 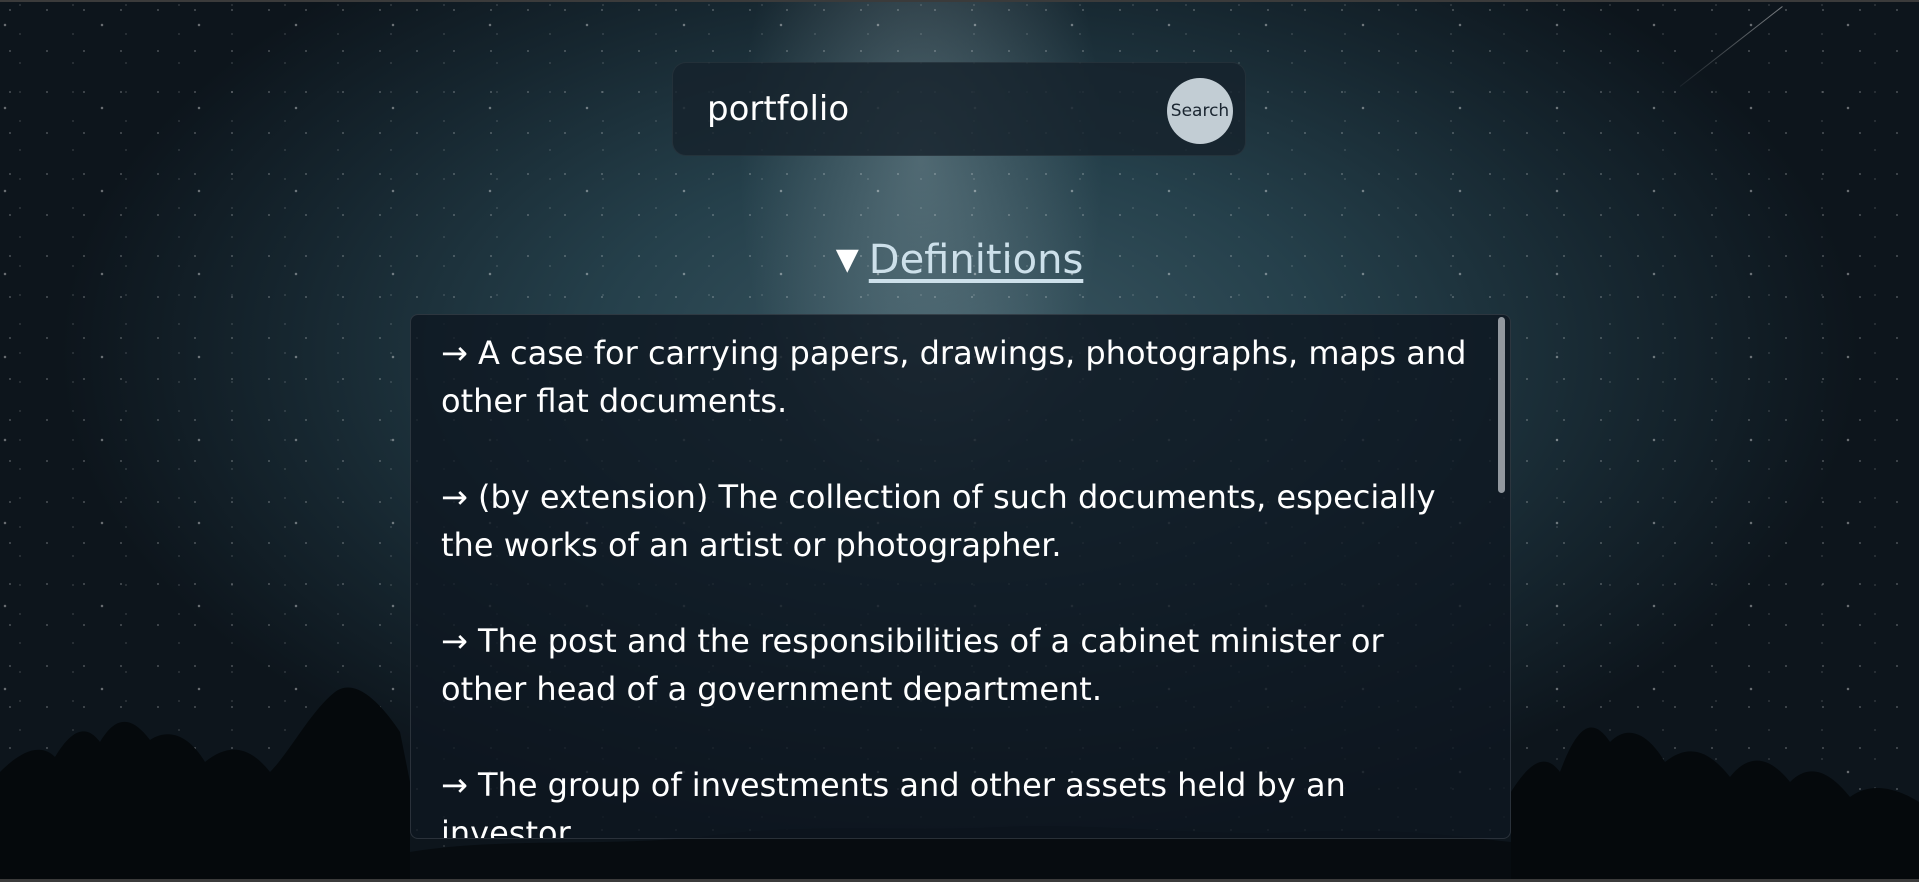 What do you see at coordinates (1200, 111) in the screenshot?
I see `search-button: Search` at bounding box center [1200, 111].